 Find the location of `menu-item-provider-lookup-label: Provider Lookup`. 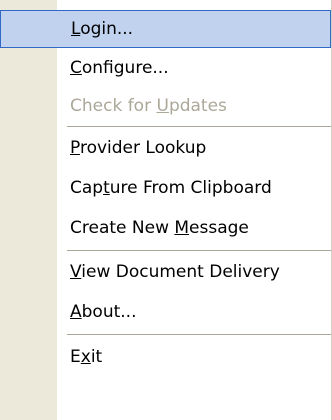

menu-item-provider-lookup-label: Provider Lookup is located at coordinates (138, 148).